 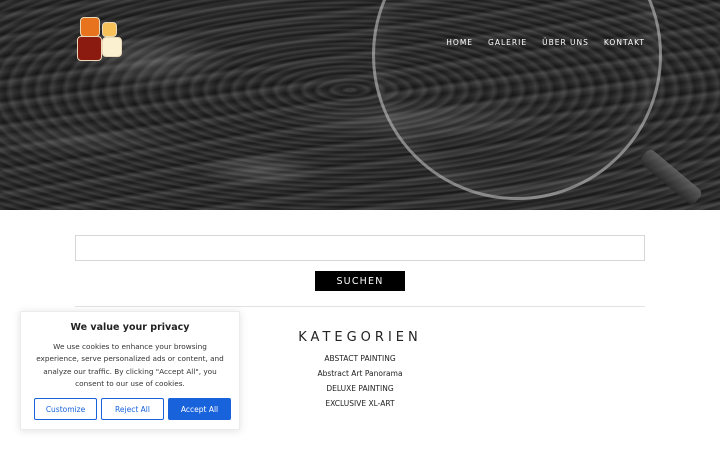 I want to click on categories-title: KATEGORIEN, so click(x=360, y=337).